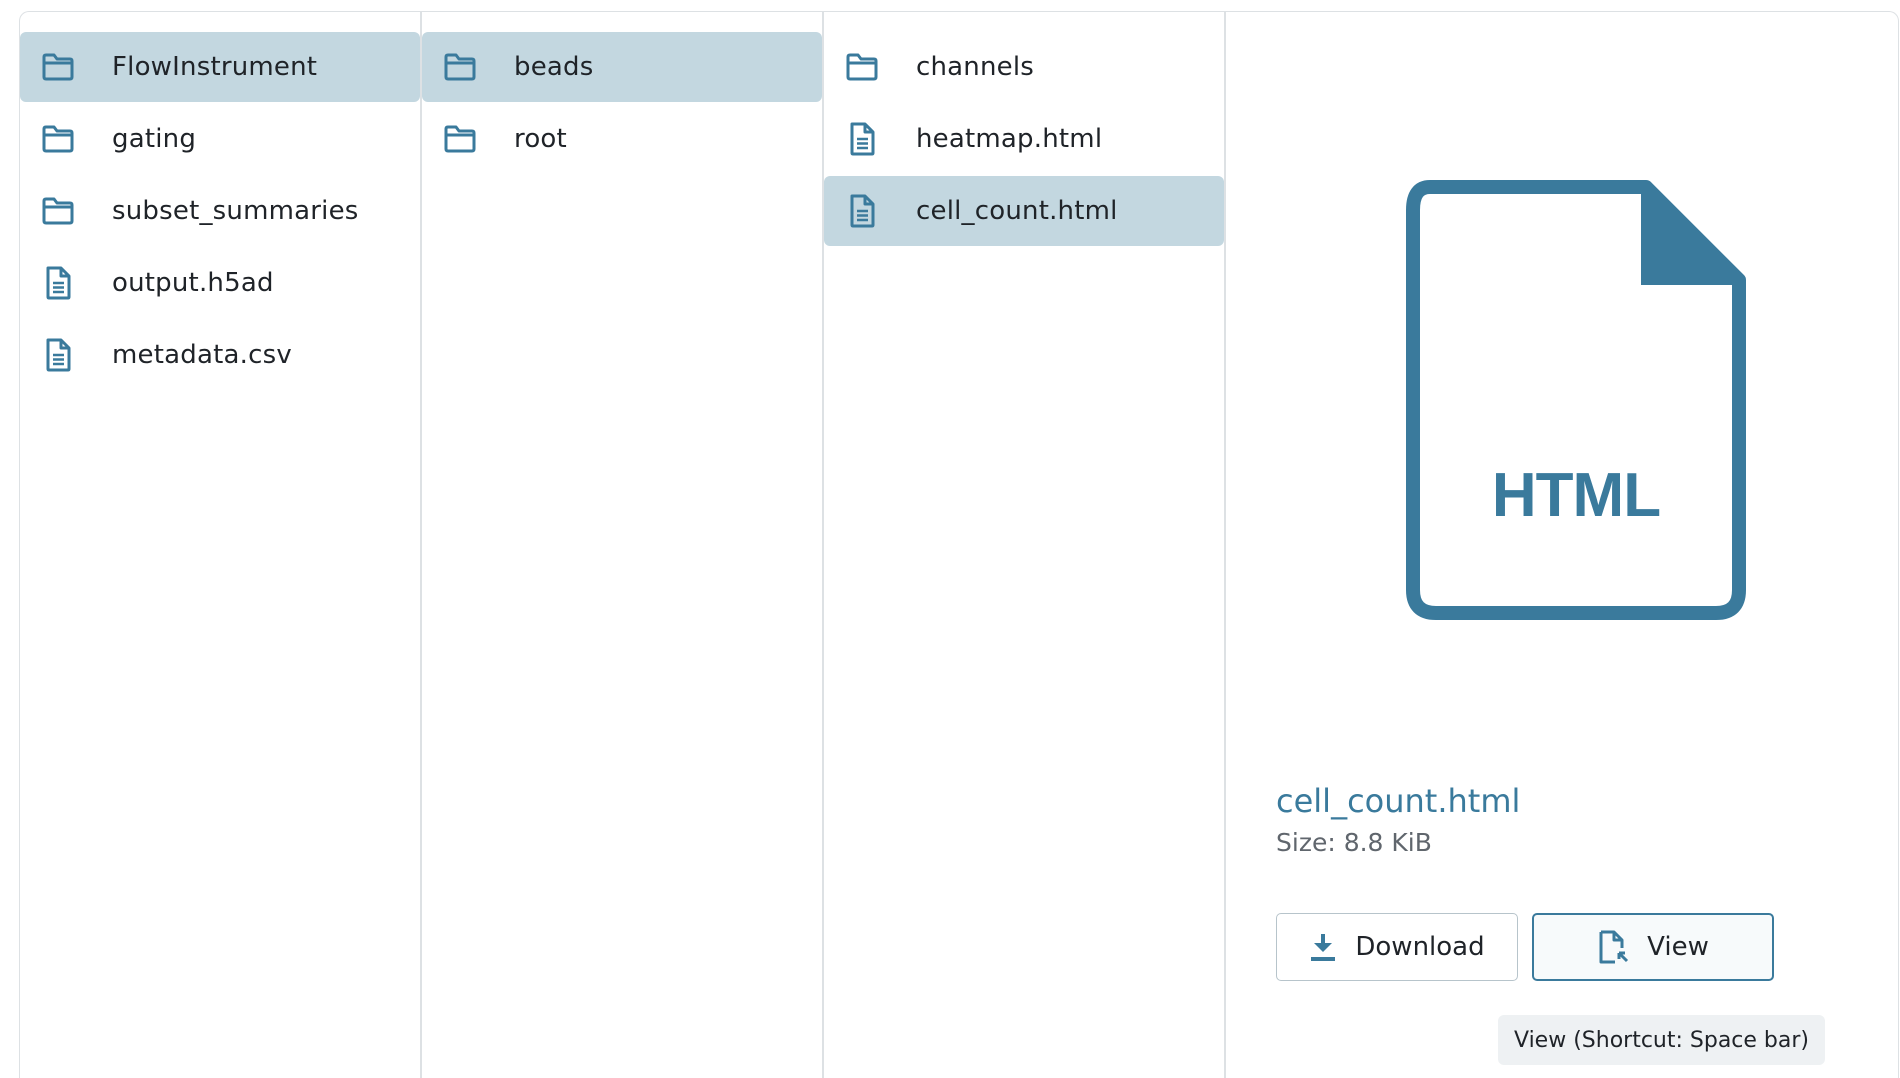 This screenshot has width=1900, height=1078. I want to click on item-label: beads, so click(554, 67).